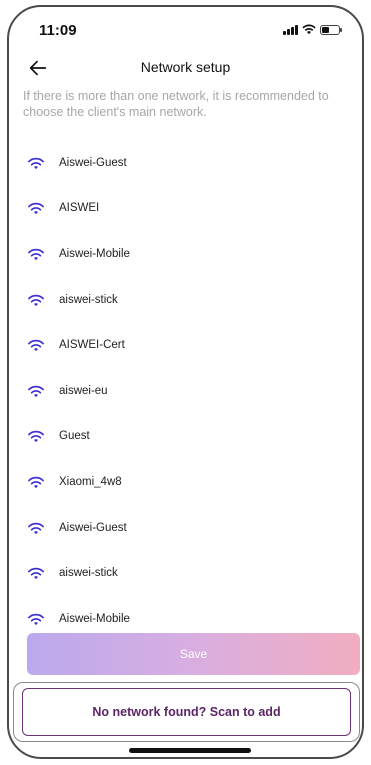 Image resolution: width=371 pixels, height=765 pixels. I want to click on network-name: Xiaomi_4w8, so click(90, 481).